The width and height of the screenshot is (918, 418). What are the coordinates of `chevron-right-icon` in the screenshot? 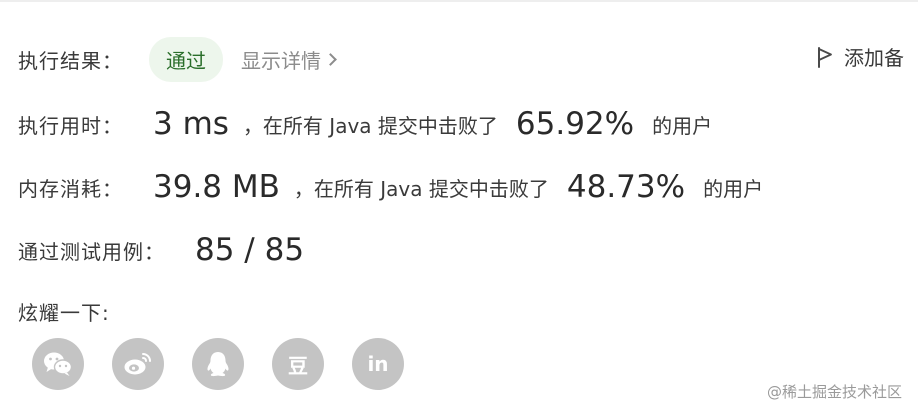 It's located at (330, 59).